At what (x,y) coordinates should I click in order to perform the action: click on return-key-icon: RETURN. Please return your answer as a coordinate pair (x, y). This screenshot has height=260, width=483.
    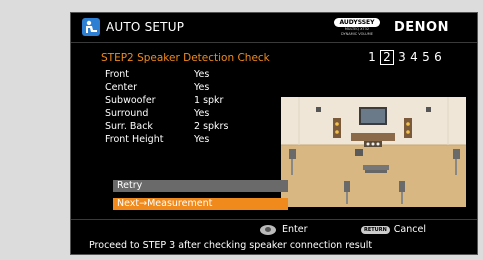
    Looking at the image, I should click on (375, 229).